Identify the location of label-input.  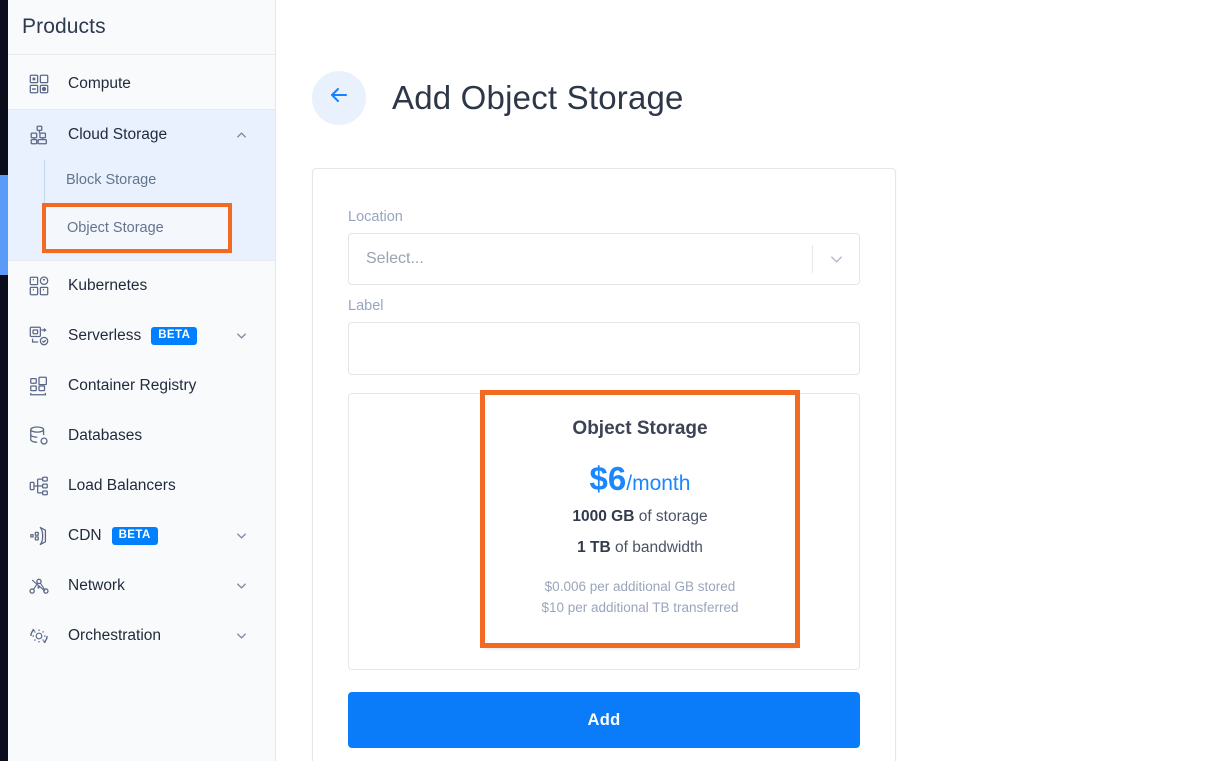
(604, 348).